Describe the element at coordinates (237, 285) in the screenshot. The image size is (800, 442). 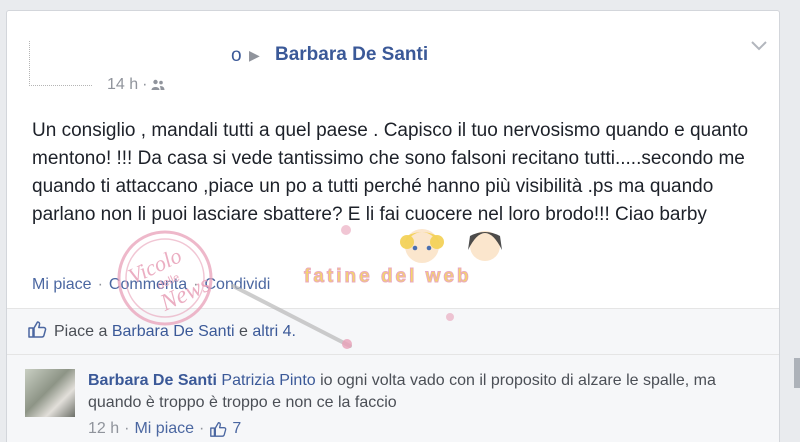
I see `share-button: Condividi` at that location.